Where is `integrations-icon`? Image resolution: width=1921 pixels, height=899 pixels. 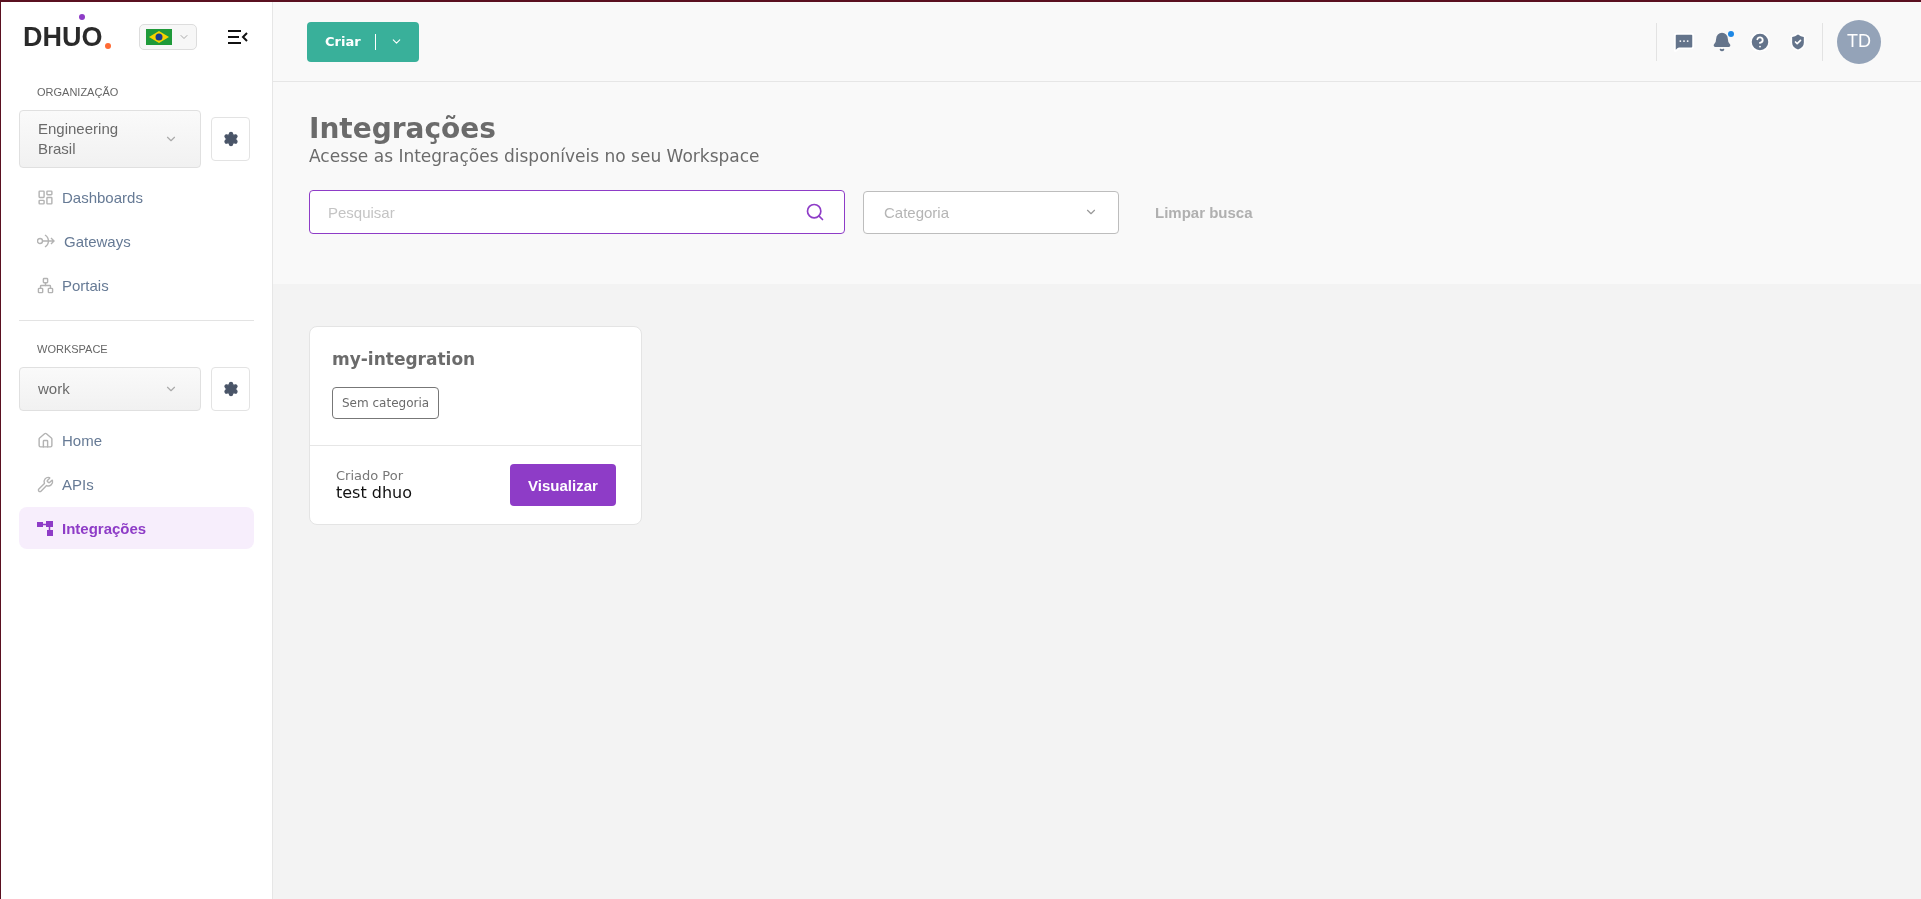
integrations-icon is located at coordinates (45, 528).